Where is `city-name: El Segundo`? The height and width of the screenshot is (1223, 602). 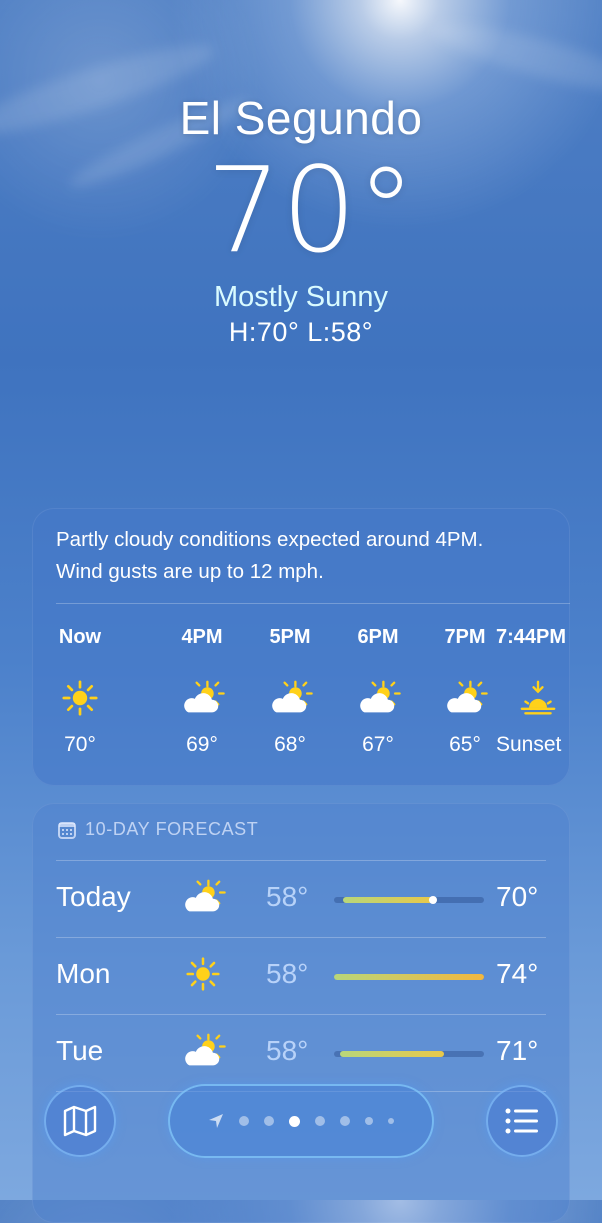 city-name: El Segundo is located at coordinates (301, 118).